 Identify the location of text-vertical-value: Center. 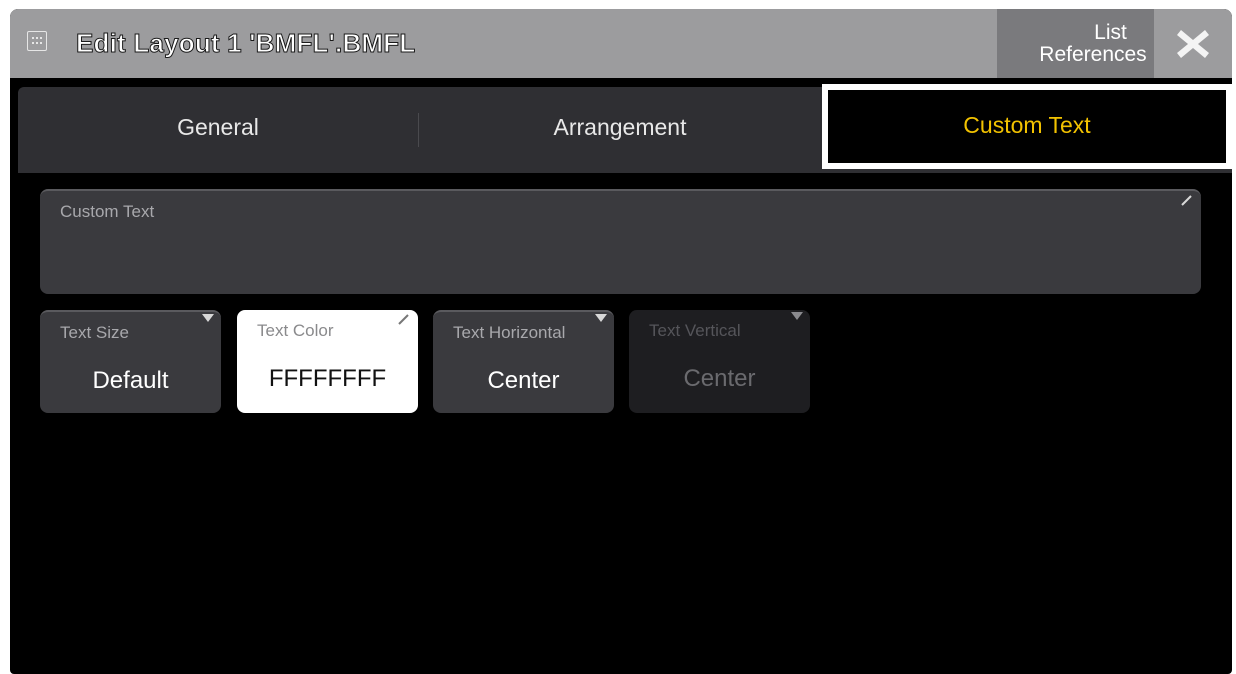
(719, 378).